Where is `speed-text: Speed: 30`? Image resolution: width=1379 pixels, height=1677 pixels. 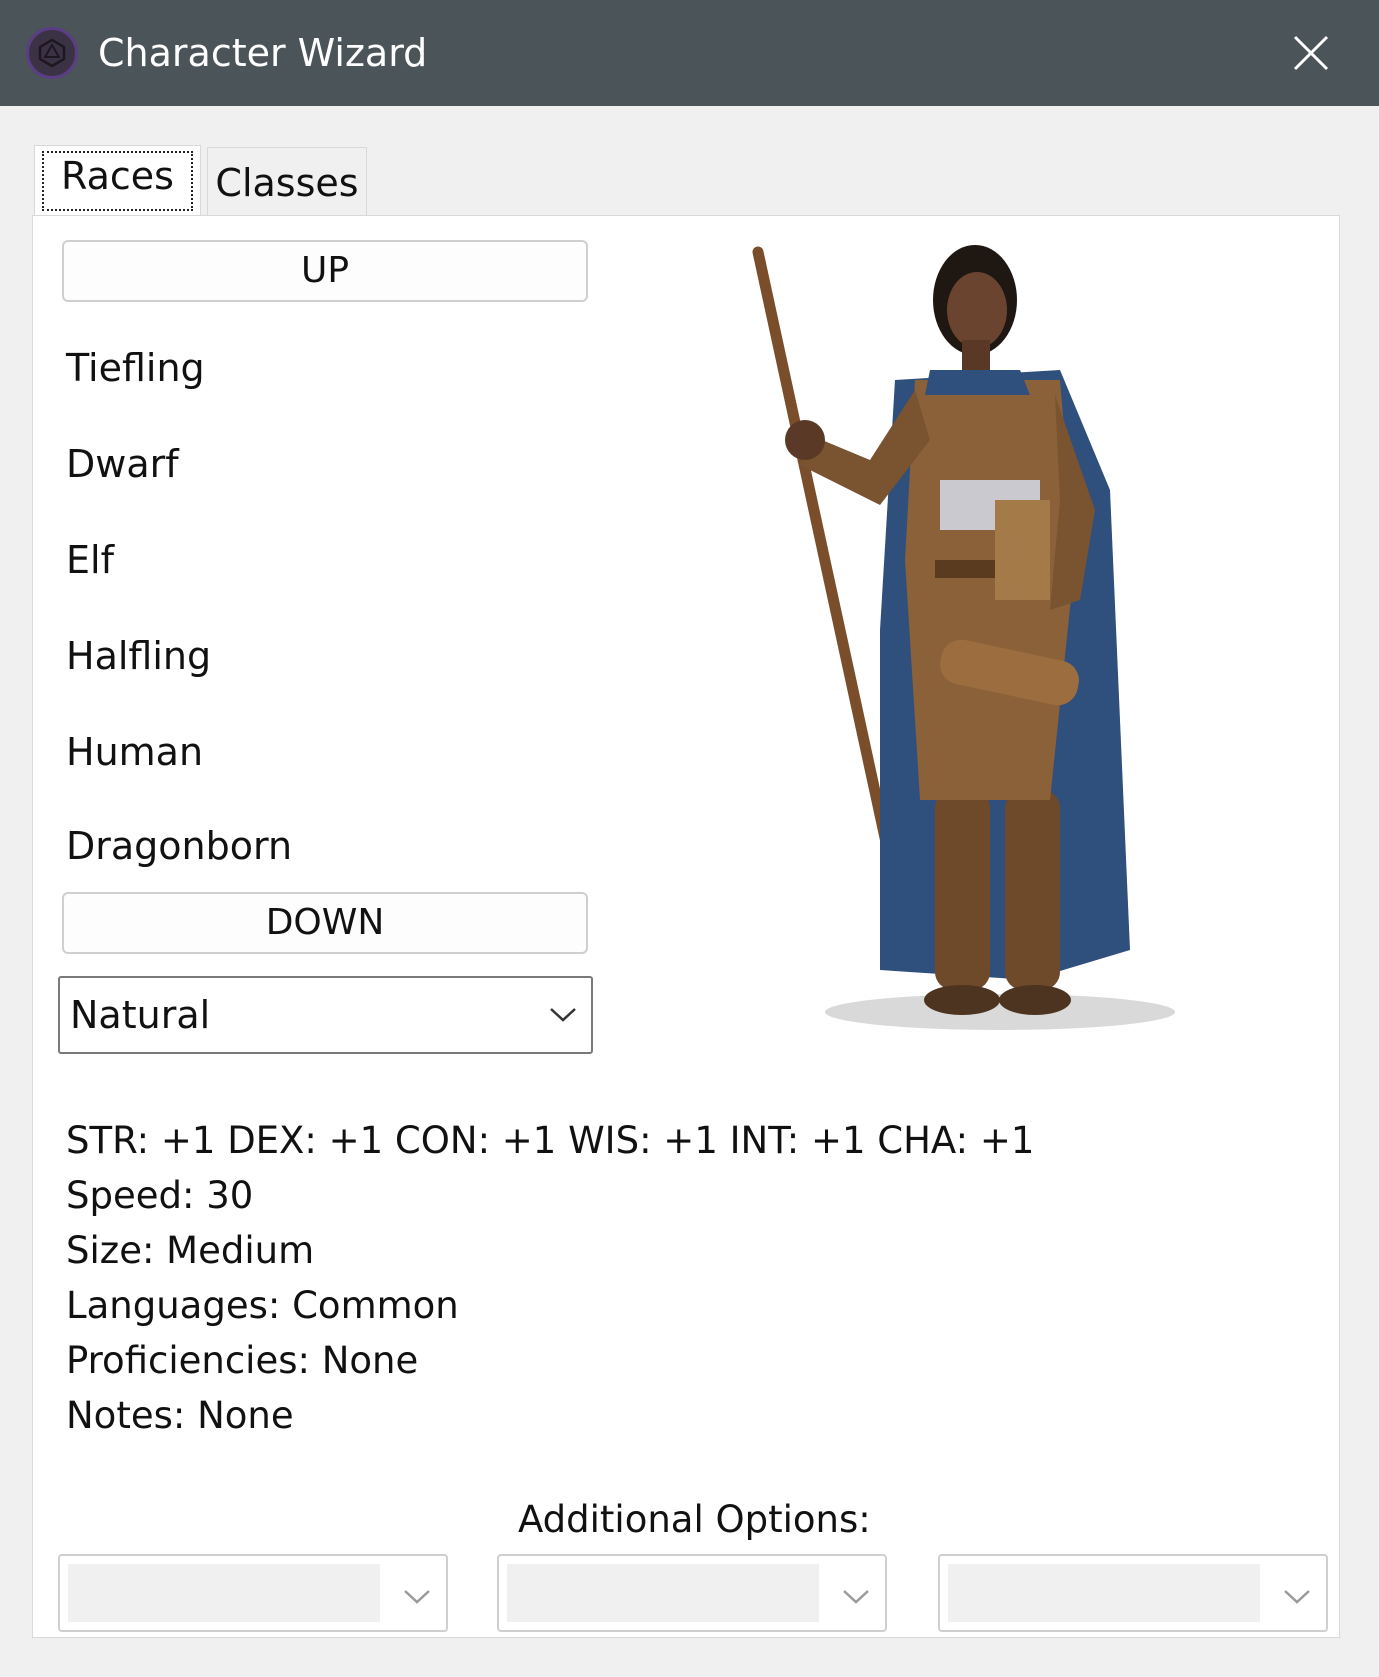 speed-text: Speed: 30 is located at coordinates (160, 1195).